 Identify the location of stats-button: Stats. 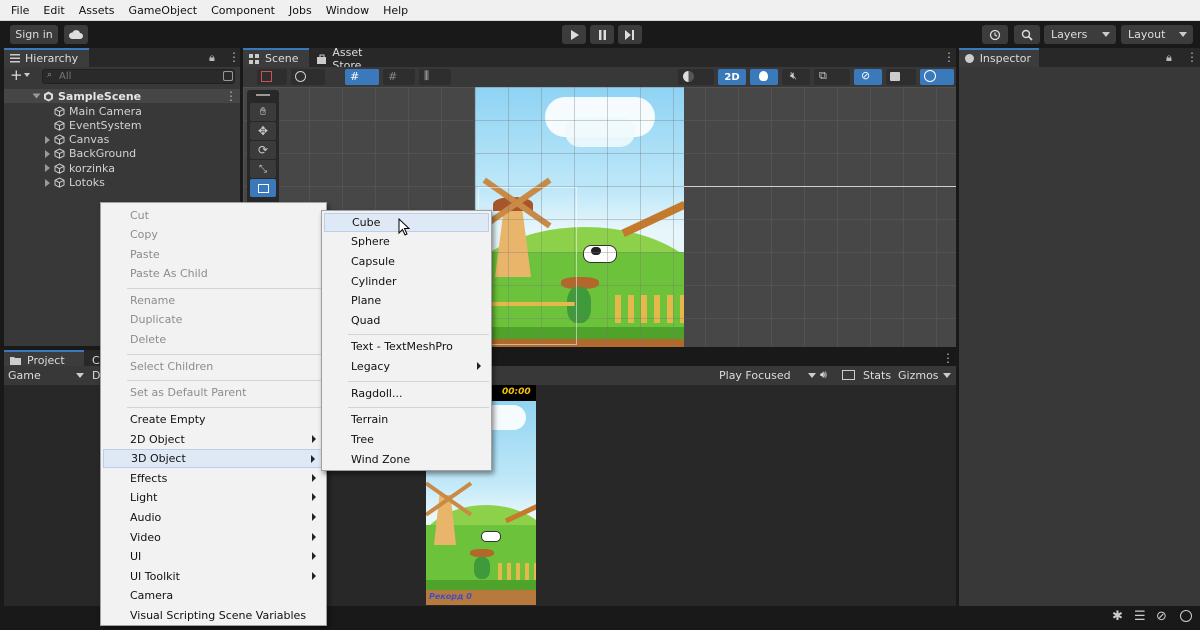
(877, 375).